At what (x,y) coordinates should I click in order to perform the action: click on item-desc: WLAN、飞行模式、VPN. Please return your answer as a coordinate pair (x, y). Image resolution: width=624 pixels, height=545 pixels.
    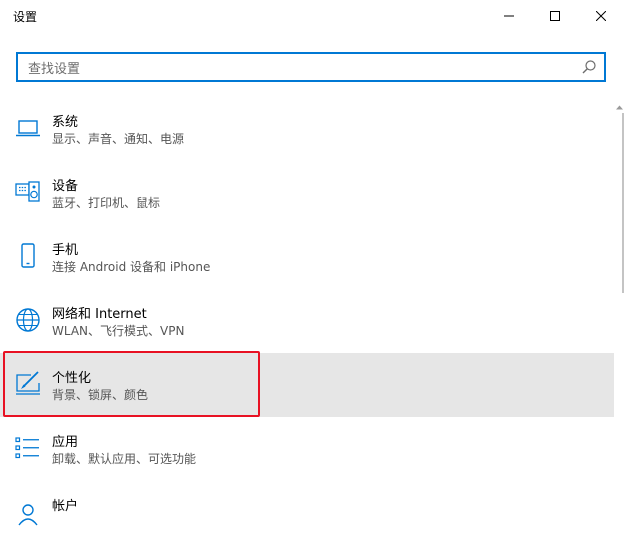
    Looking at the image, I should click on (118, 331).